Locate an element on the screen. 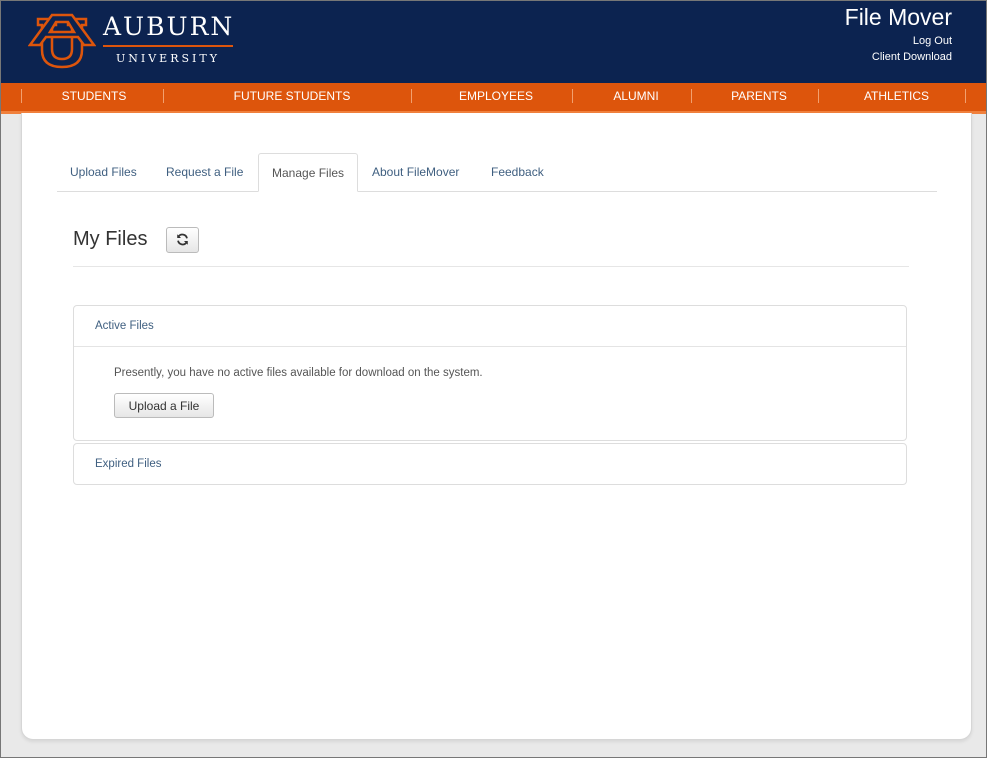 This screenshot has height=758, width=987. expired-files-heading: Expired Files is located at coordinates (490, 464).